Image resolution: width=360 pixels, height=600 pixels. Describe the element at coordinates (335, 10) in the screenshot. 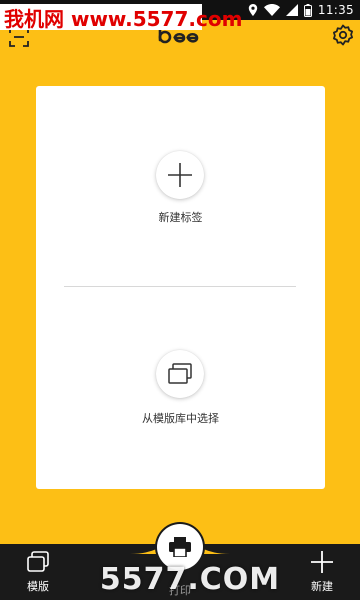

I see `status-time: 11:35` at that location.